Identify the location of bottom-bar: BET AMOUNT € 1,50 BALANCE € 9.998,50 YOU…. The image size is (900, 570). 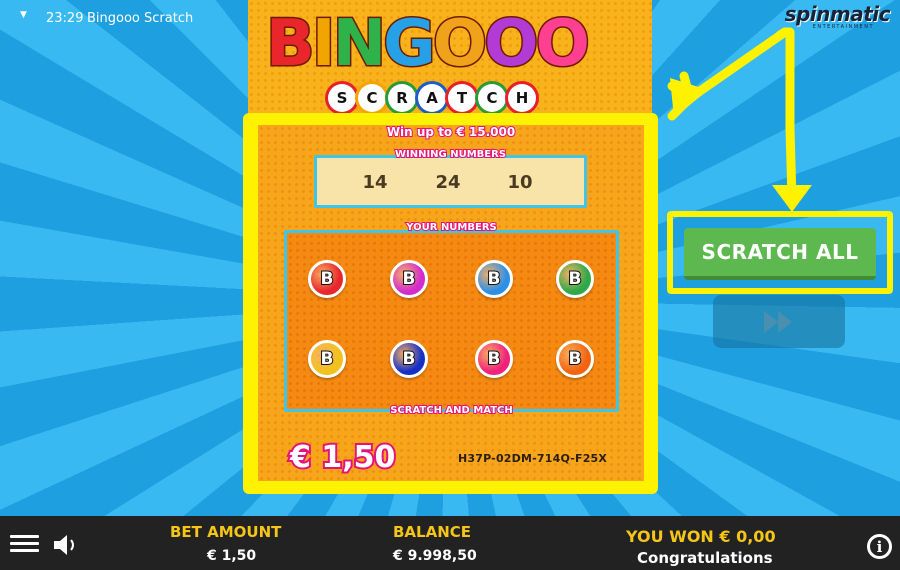
(450, 543).